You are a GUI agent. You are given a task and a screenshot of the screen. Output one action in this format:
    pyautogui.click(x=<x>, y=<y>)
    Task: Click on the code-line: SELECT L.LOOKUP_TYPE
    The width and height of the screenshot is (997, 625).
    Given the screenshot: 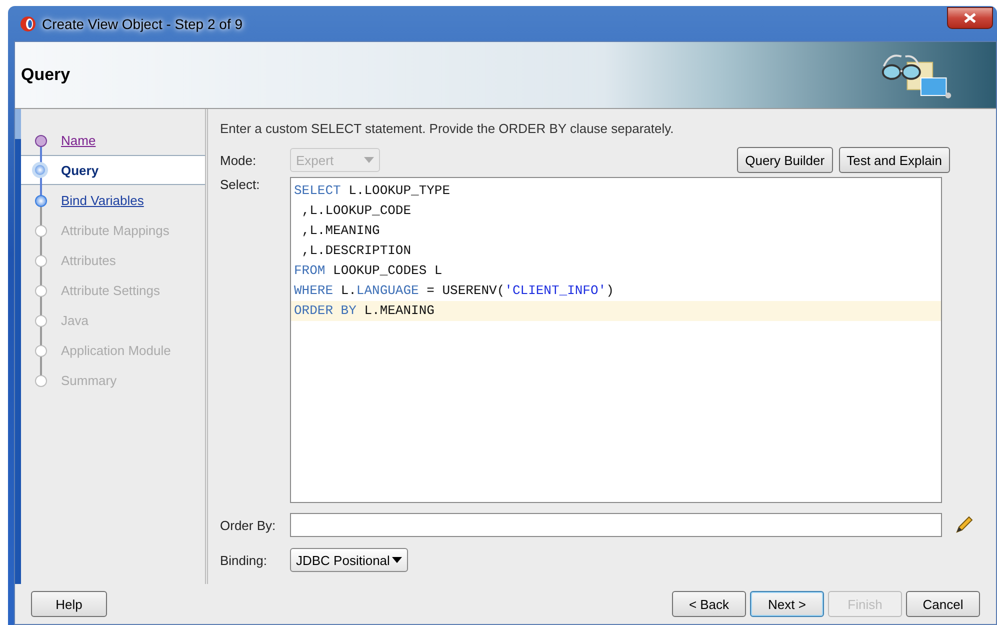 What is the action you would take?
    pyautogui.click(x=372, y=191)
    